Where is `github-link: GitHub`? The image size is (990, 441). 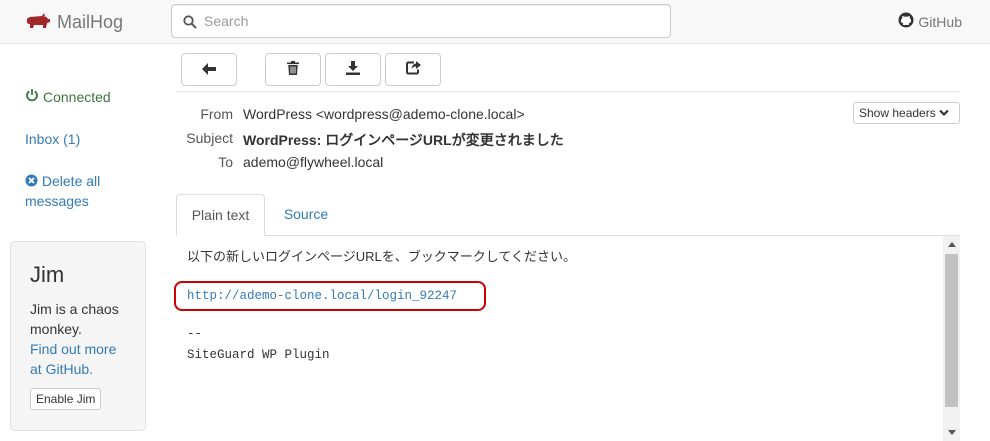 github-link: GitHub is located at coordinates (930, 21).